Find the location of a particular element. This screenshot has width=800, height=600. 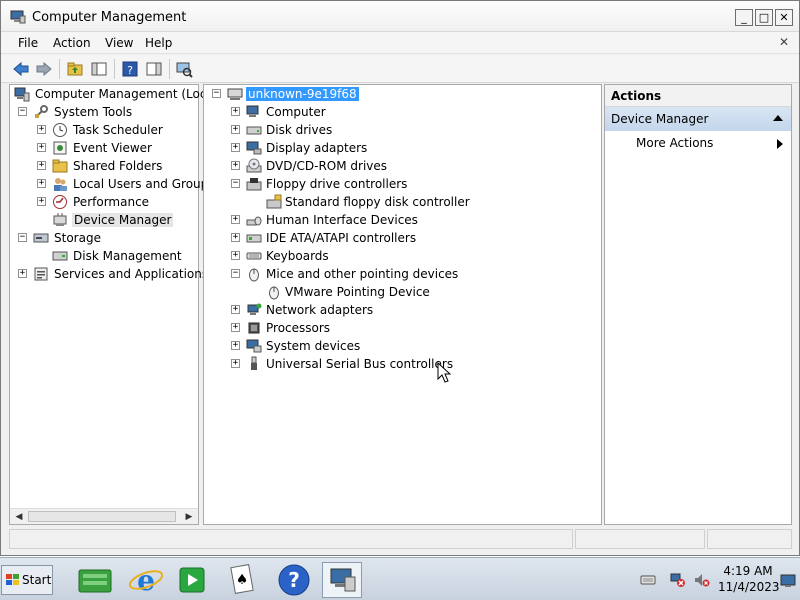

tree-label: VMware Pointing Device is located at coordinates (357, 292).